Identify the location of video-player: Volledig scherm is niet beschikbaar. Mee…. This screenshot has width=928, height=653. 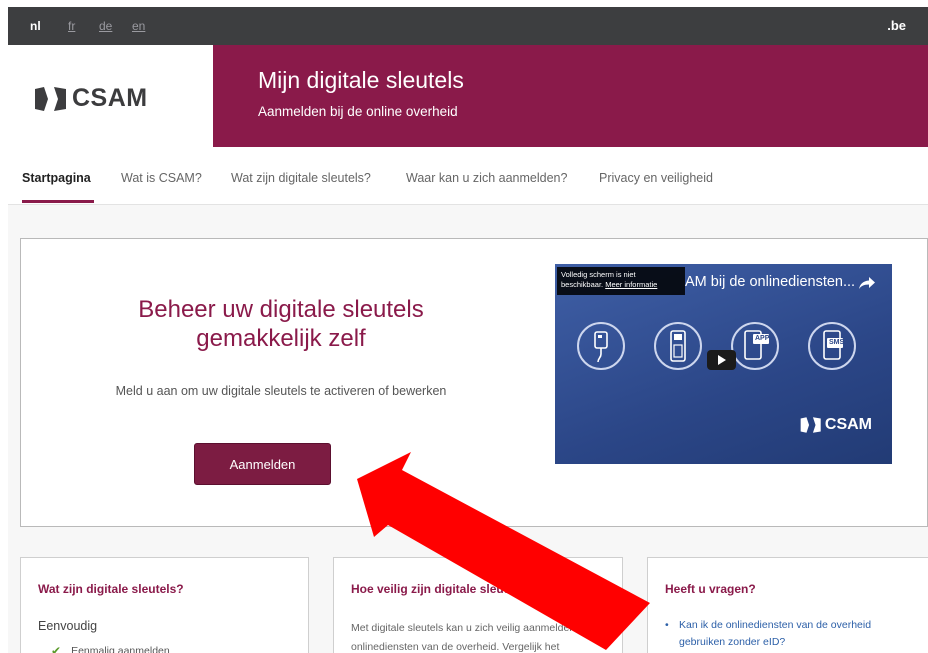
(723, 364).